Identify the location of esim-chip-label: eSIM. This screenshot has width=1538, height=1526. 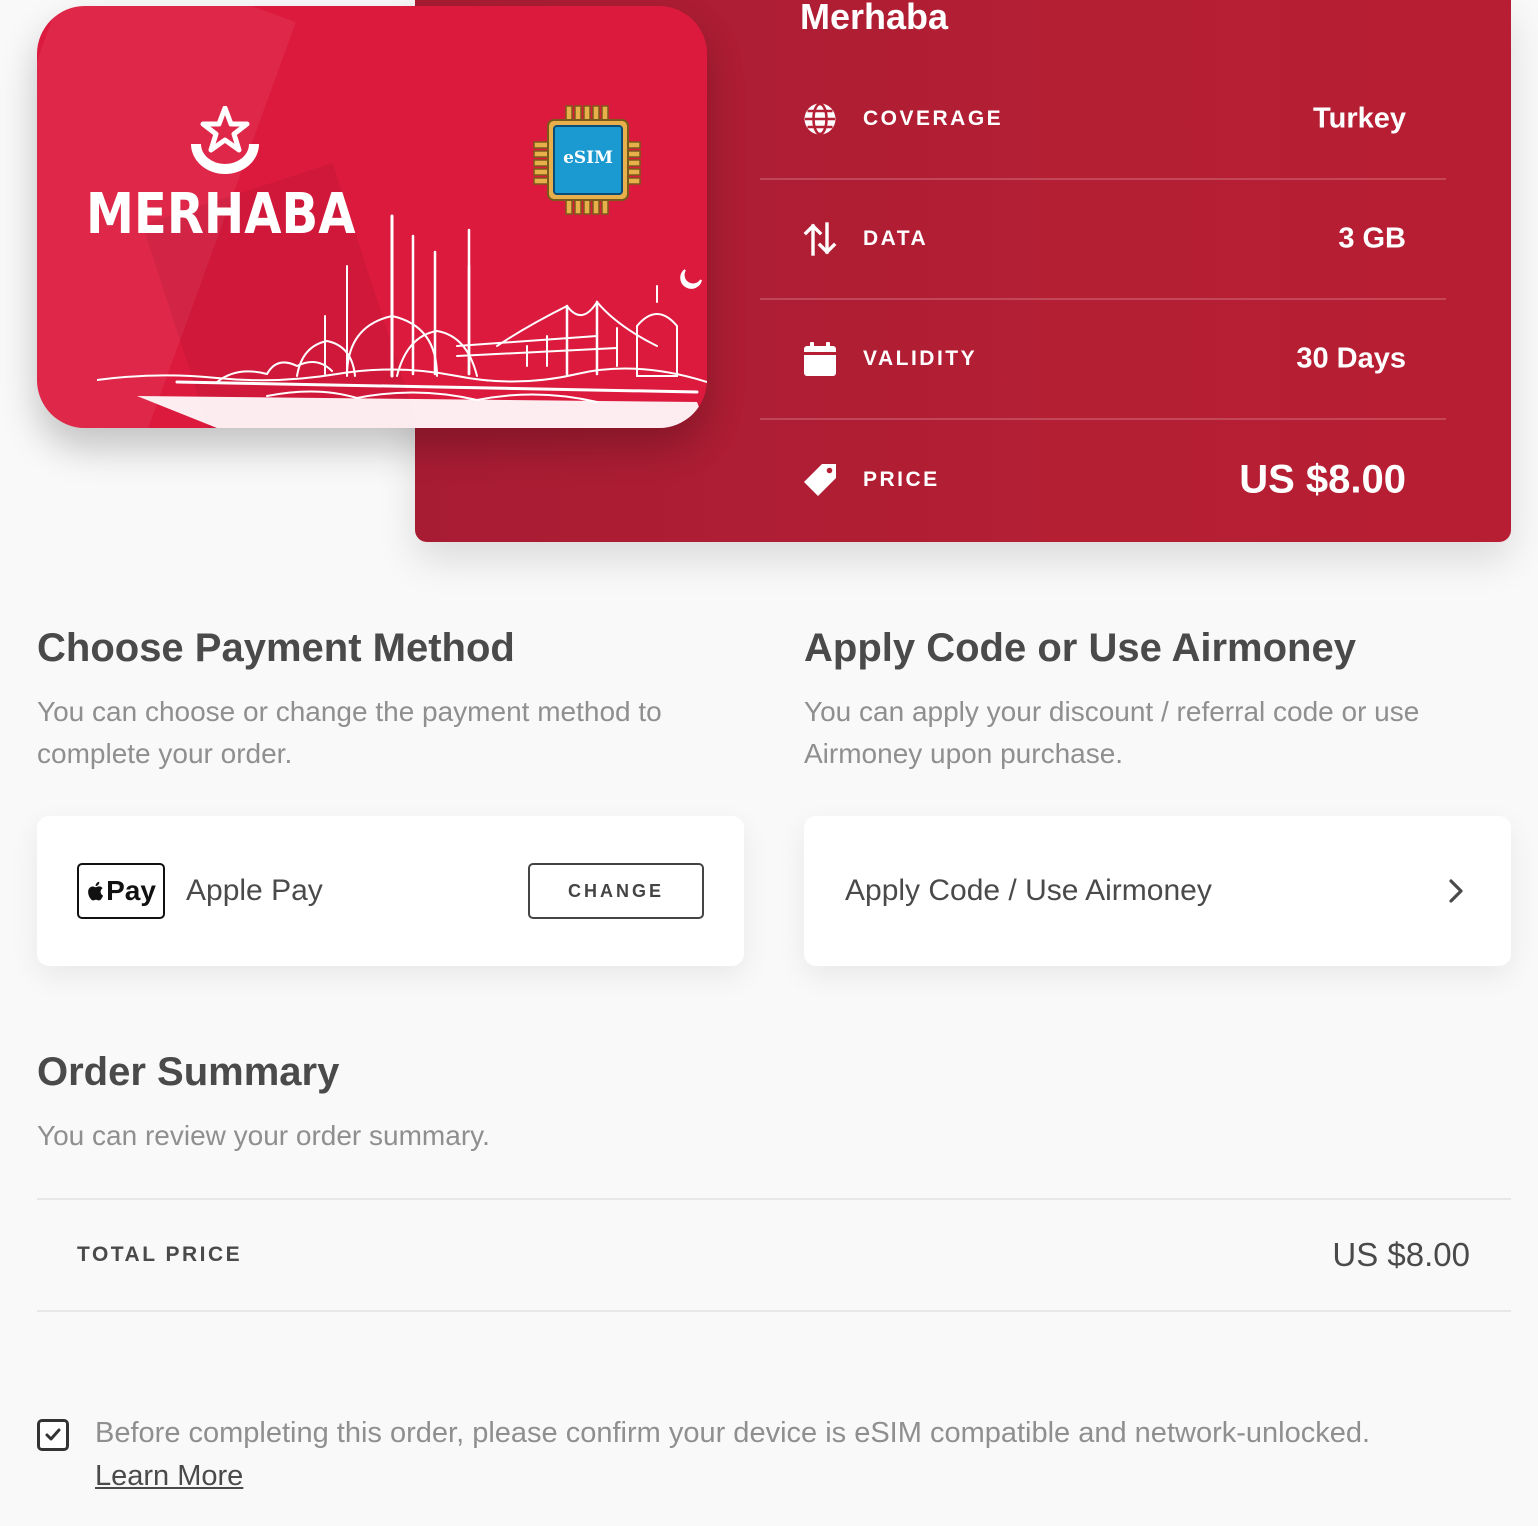
(588, 158).